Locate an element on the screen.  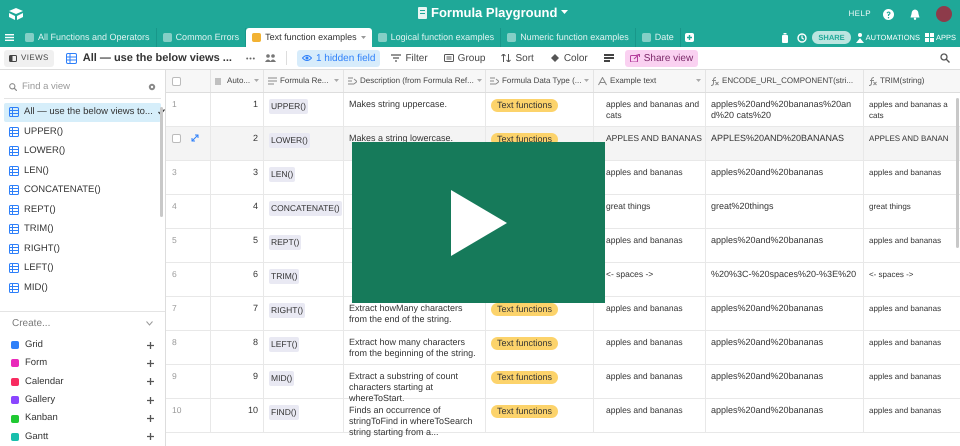
views-toggle: VIEWS is located at coordinates (29, 58).